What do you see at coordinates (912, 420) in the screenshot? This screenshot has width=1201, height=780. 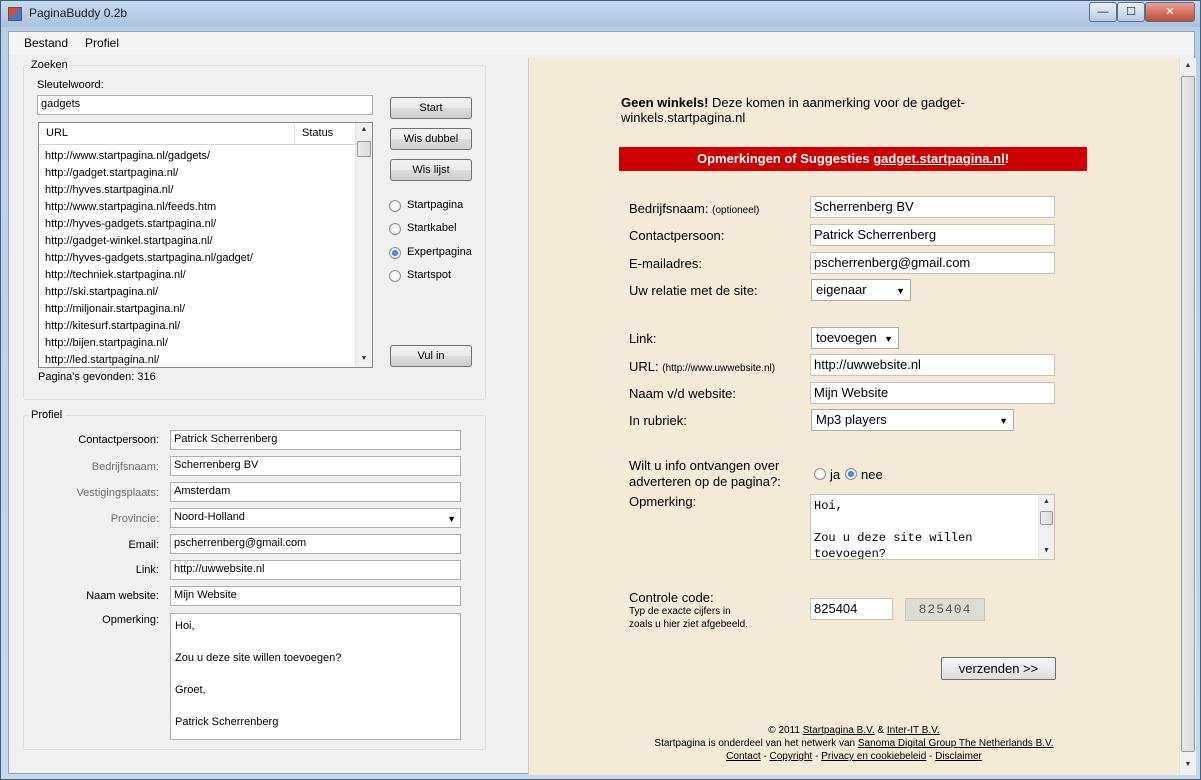 I see `rubriek-select: Mp3 players ▼` at bounding box center [912, 420].